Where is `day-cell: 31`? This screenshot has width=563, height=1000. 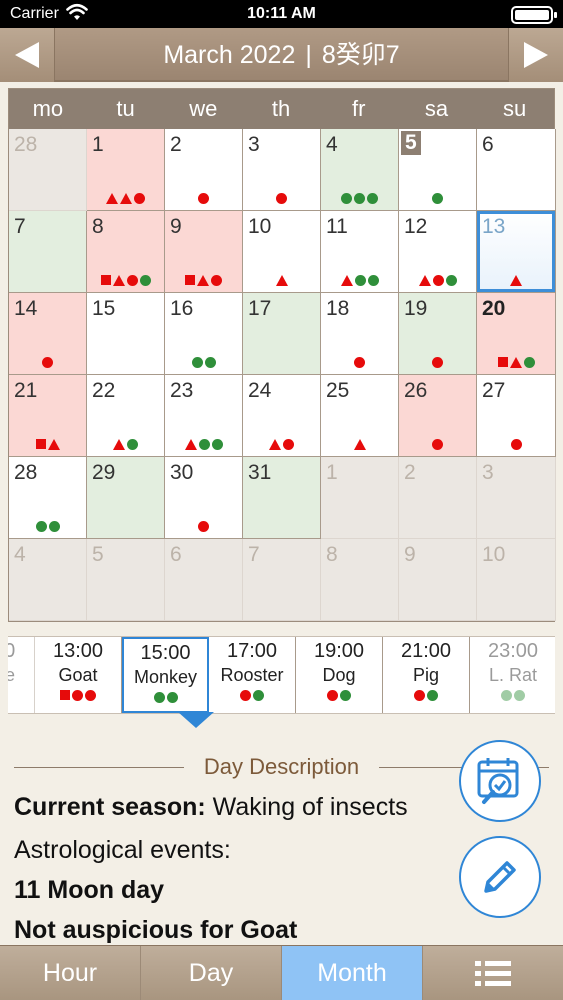 day-cell: 31 is located at coordinates (282, 498).